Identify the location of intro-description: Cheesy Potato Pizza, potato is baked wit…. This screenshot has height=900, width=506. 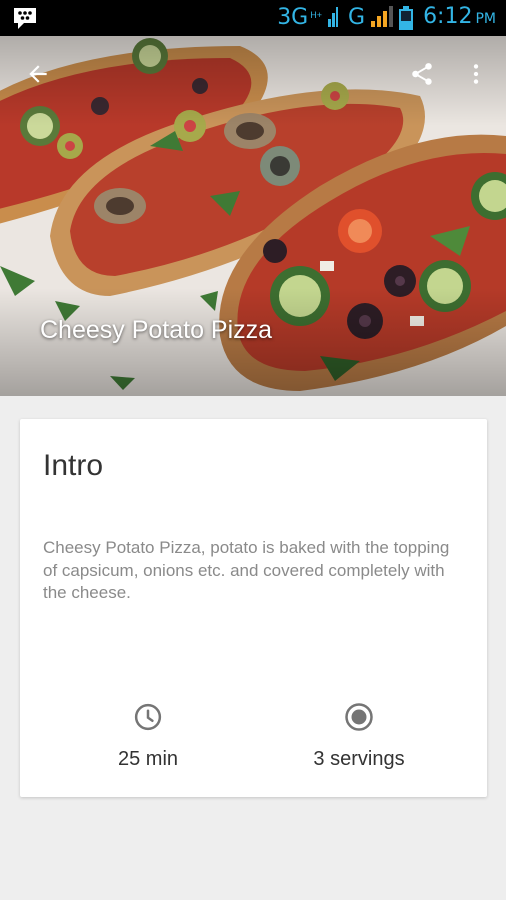
(246, 570).